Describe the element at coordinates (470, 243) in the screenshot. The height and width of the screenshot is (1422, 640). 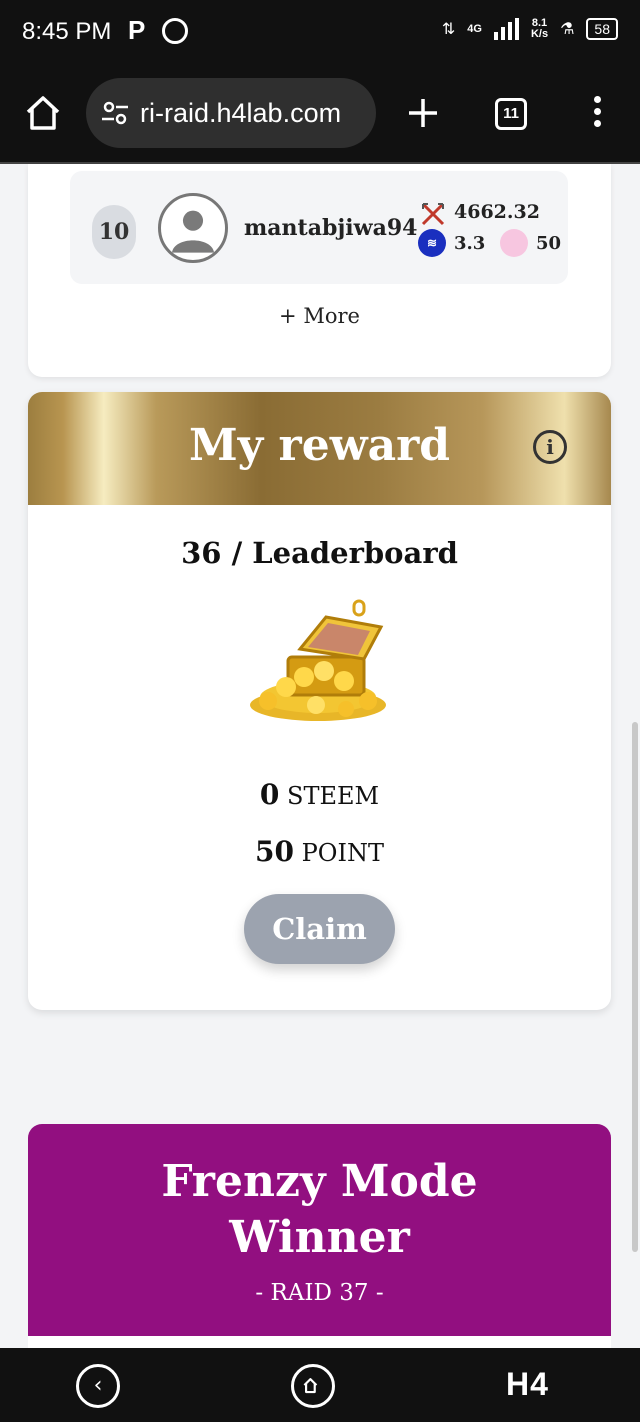
I see `steem-value: 3.3` at that location.